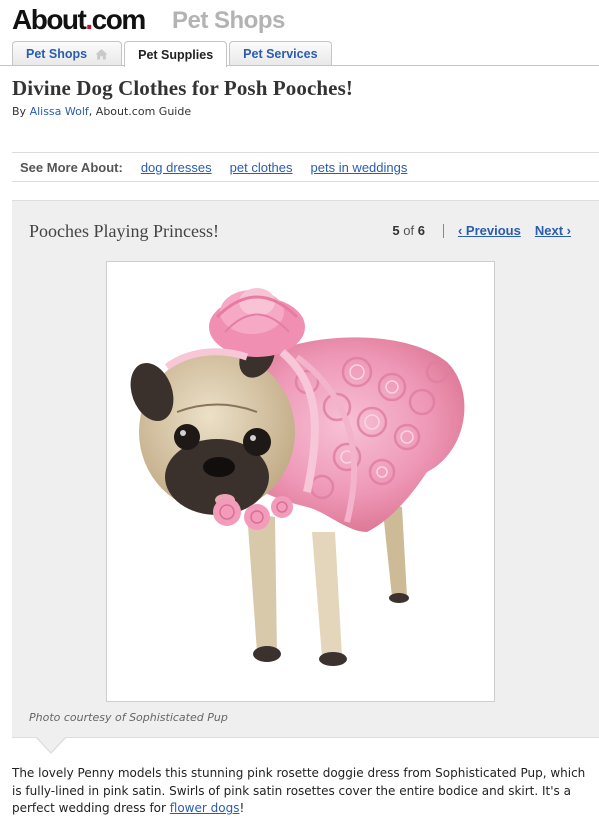 The height and width of the screenshot is (823, 599). What do you see at coordinates (553, 230) in the screenshot?
I see `next-button: Next ›` at bounding box center [553, 230].